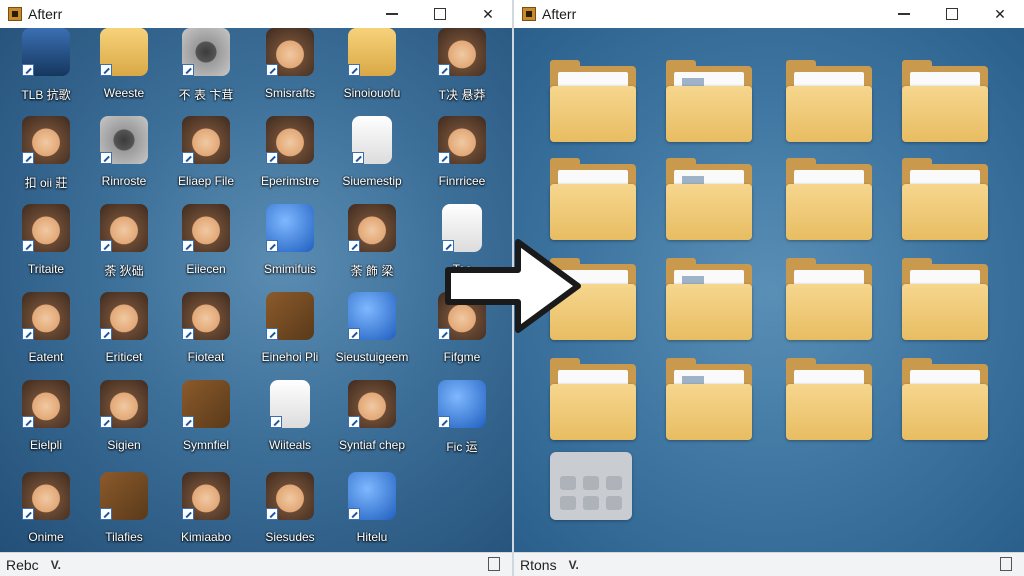  What do you see at coordinates (46, 512) in the screenshot?
I see `desktop-icon: Onime` at bounding box center [46, 512].